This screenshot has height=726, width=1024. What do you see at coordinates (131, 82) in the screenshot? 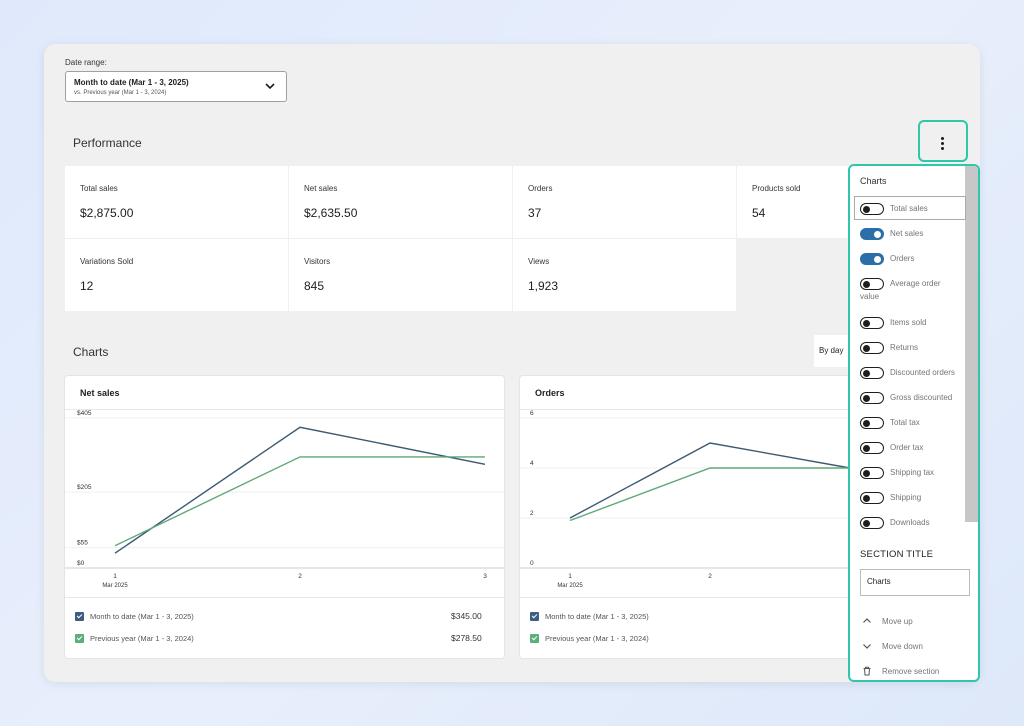
I see `date-range-main: Month to date (Mar 1 - 3, 2025)` at bounding box center [131, 82].